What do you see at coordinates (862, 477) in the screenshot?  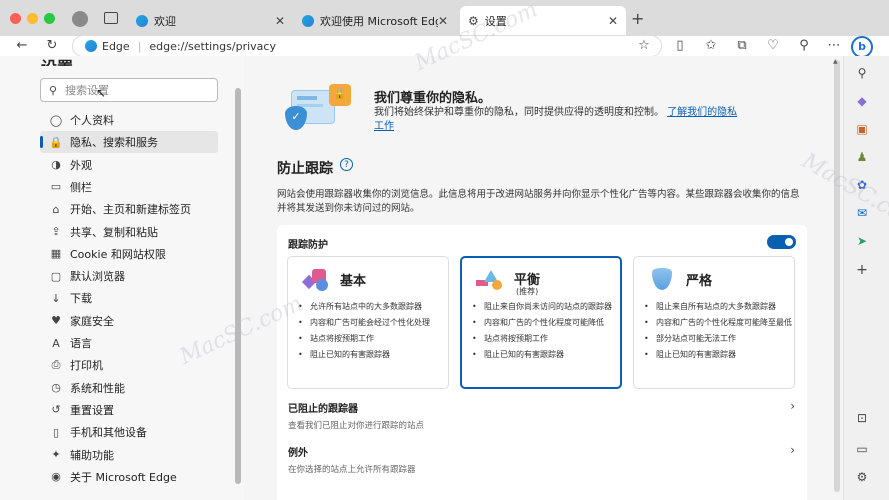 I see `sidebar-settings-gear-icon: ⚙` at bounding box center [862, 477].